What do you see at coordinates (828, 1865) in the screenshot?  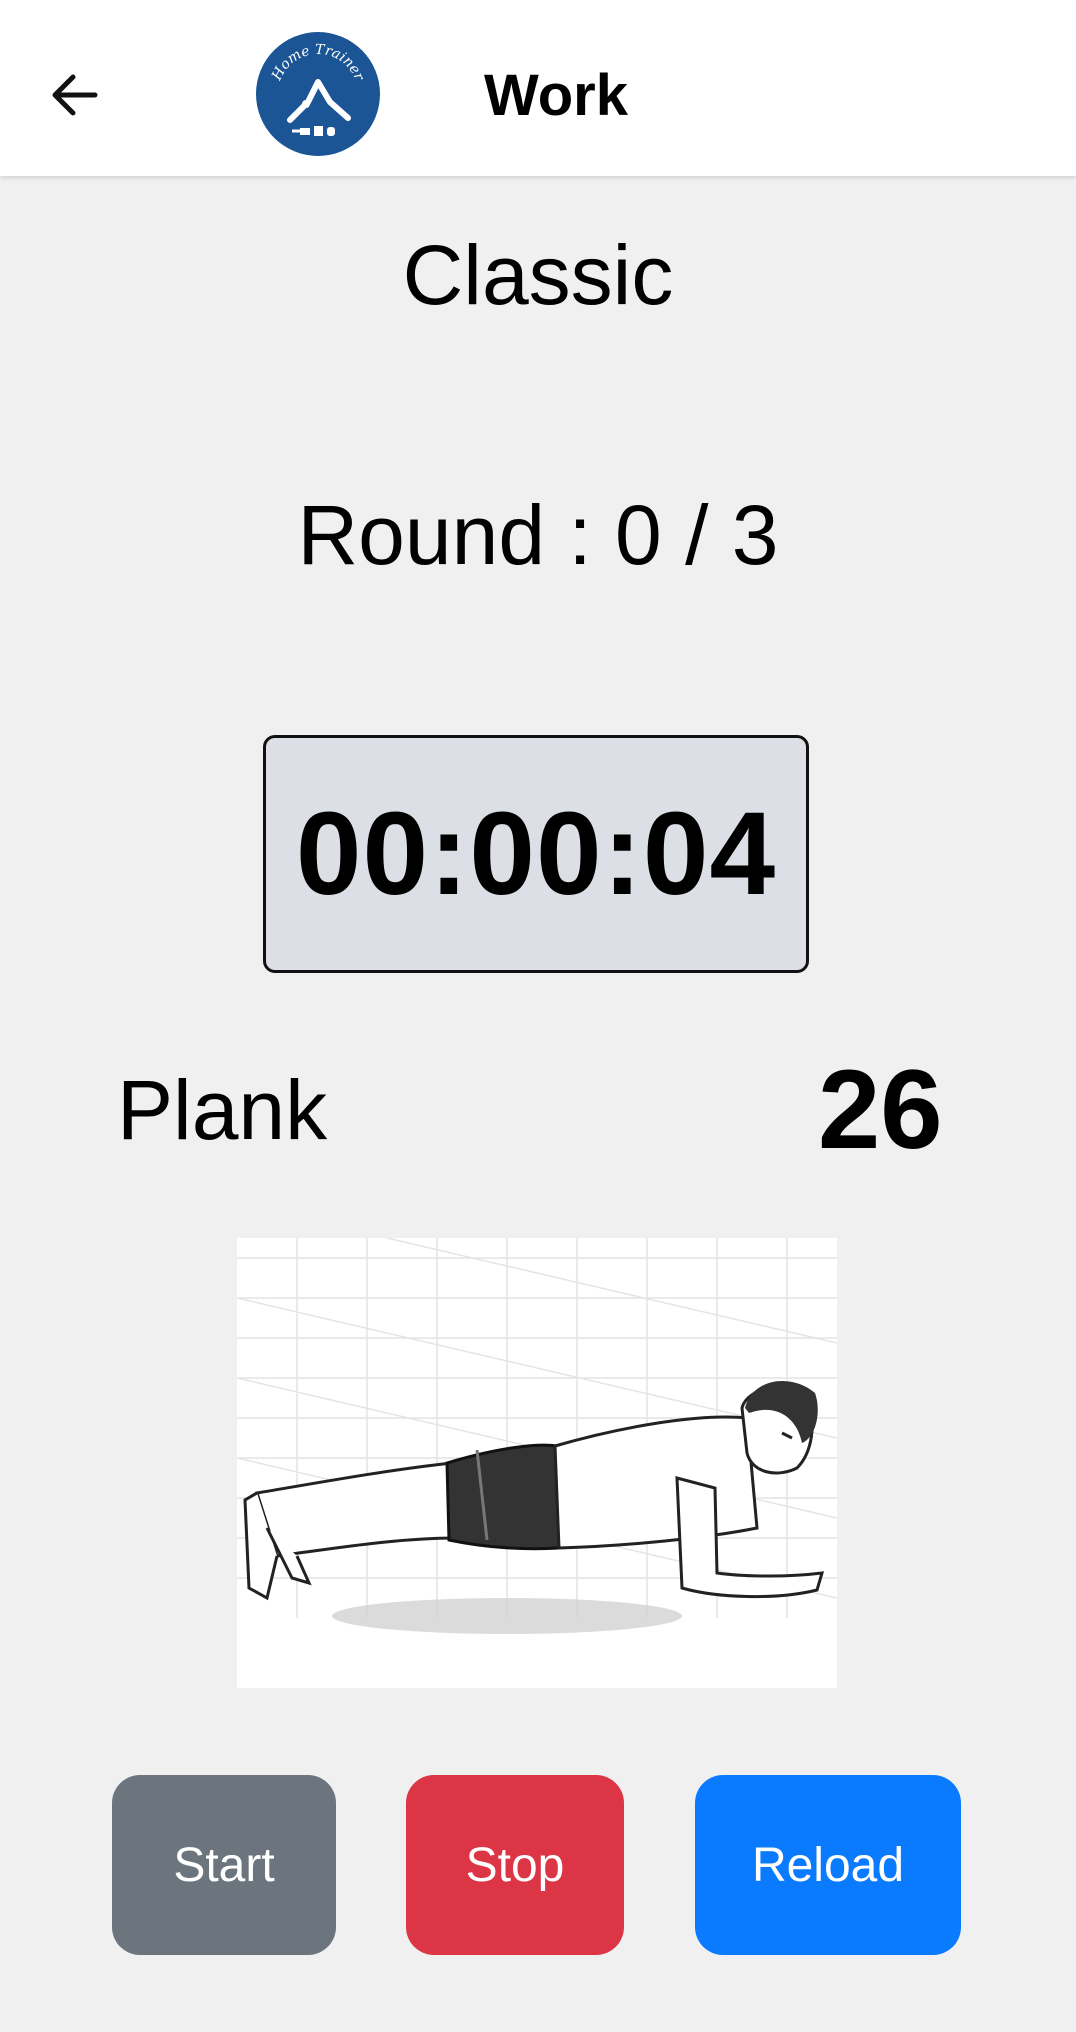 I see `reload-button: Reload` at bounding box center [828, 1865].